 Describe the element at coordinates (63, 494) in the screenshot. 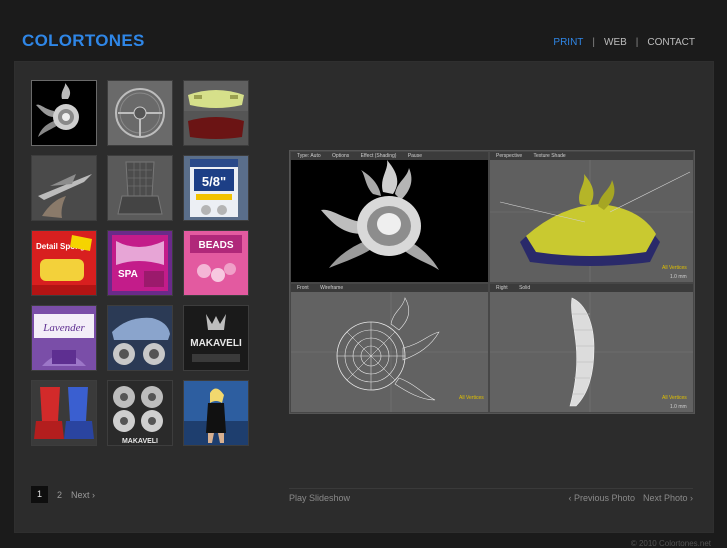

I see `pagination: 1 2 Next ›` at that location.